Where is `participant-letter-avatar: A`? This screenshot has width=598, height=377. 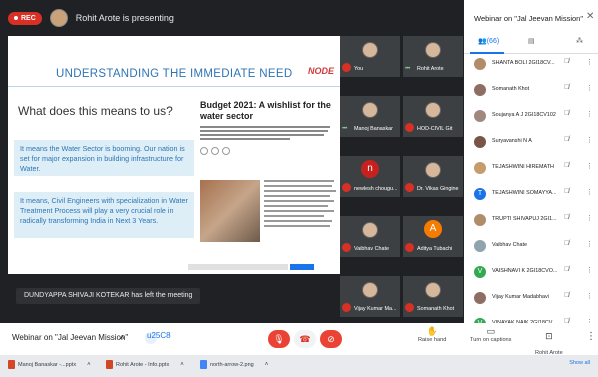
participant-letter-avatar: A is located at coordinates (433, 229).